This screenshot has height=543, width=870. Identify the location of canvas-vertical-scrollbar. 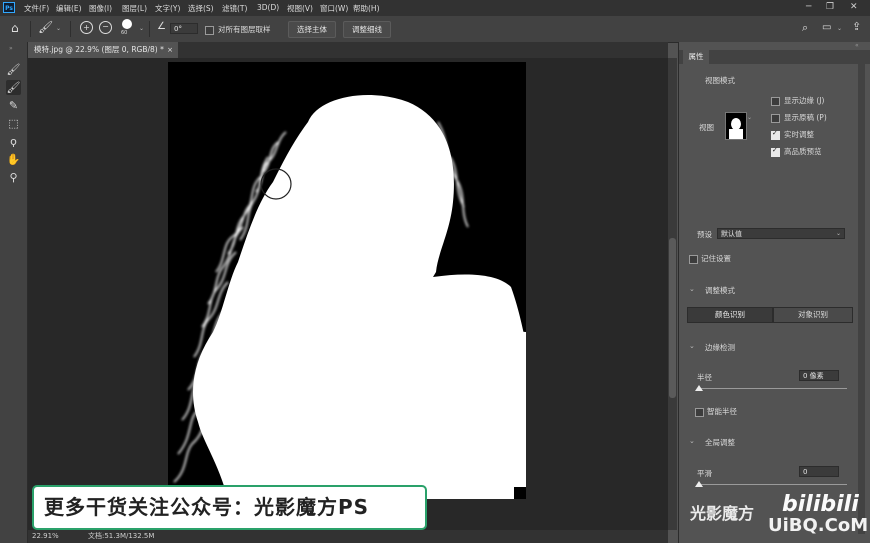
(672, 294).